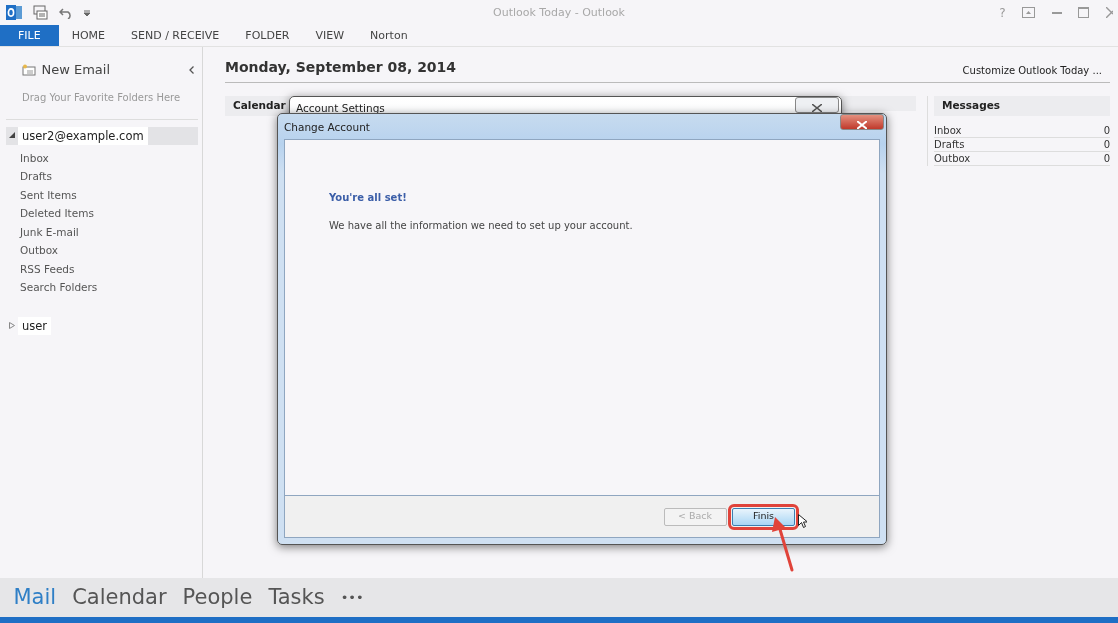  I want to click on message-folder: Drafts, so click(949, 144).